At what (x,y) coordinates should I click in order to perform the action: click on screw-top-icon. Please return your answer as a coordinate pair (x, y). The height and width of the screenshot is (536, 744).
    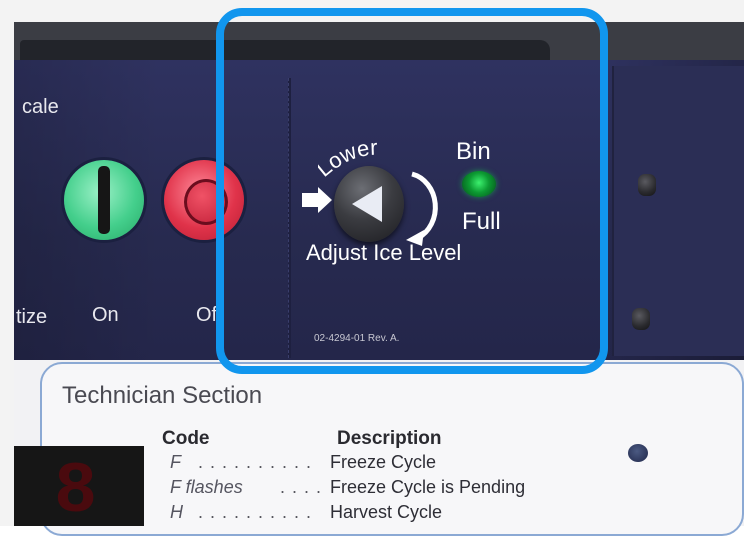
    Looking at the image, I should click on (647, 185).